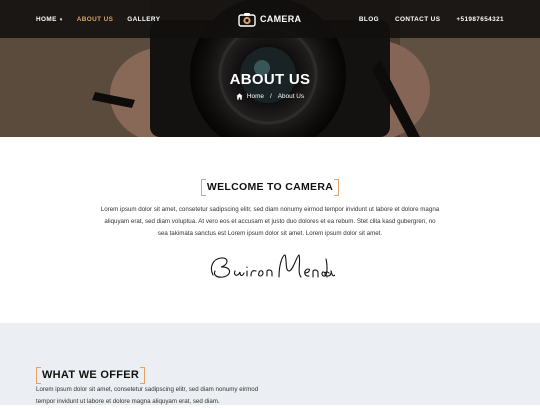 This screenshot has width=540, height=408. Describe the element at coordinates (46, 19) in the screenshot. I see `nav-home-label: HOME` at that location.